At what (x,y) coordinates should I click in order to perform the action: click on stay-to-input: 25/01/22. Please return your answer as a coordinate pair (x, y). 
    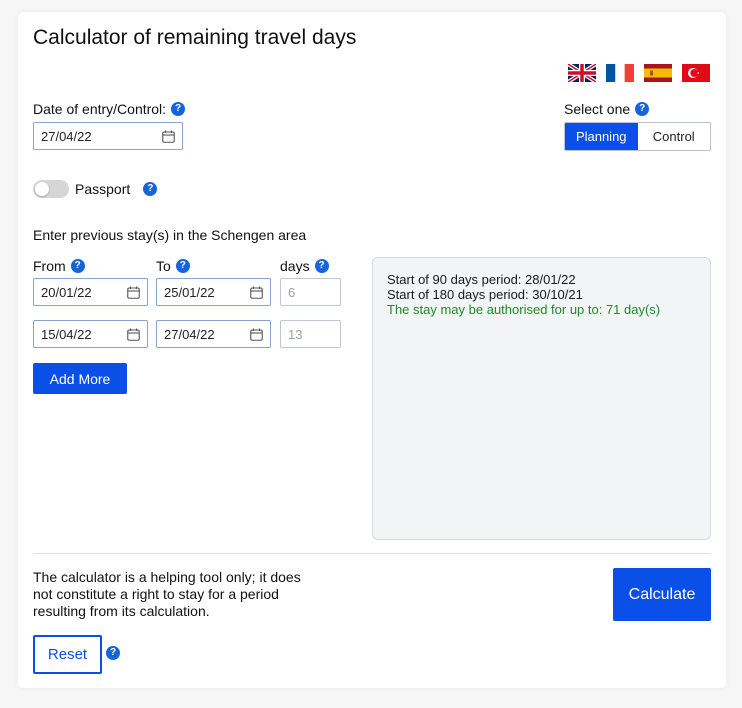
    Looking at the image, I should click on (213, 292).